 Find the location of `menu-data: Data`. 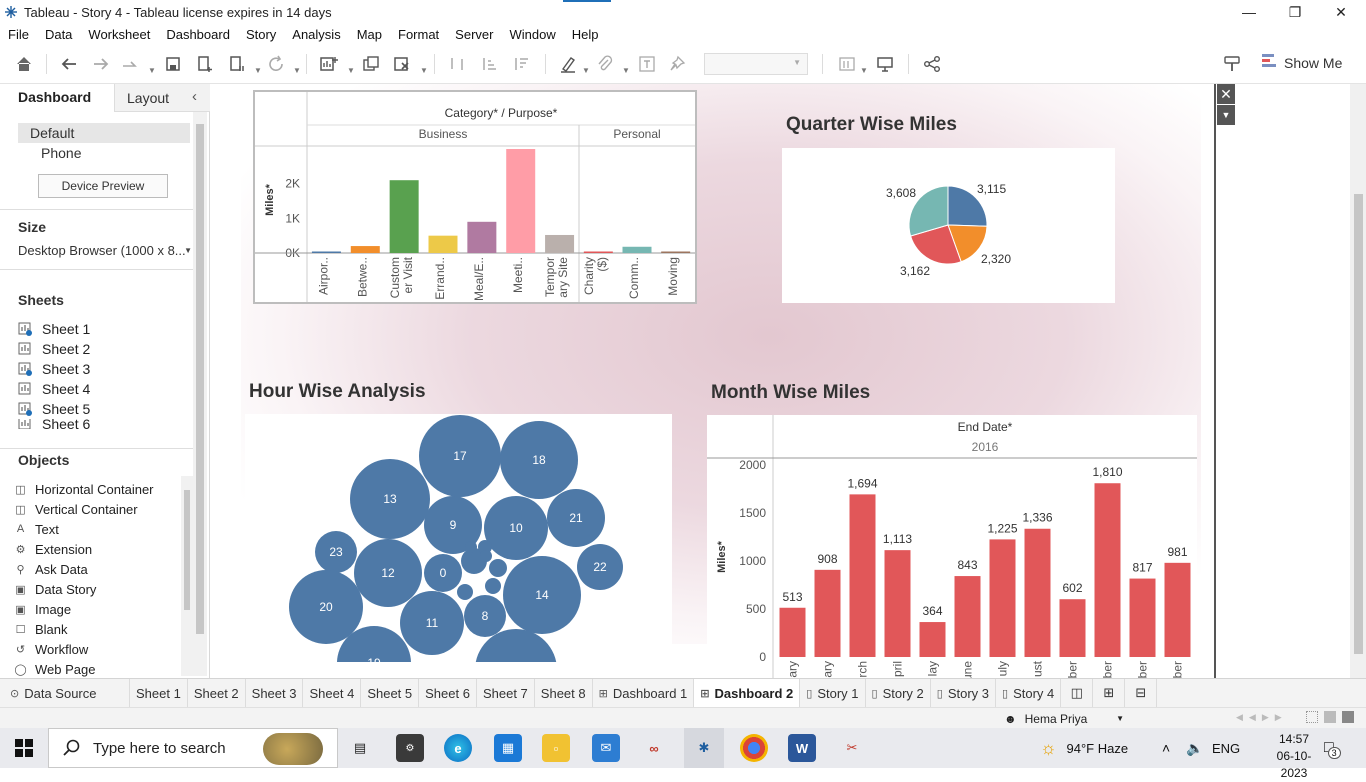

menu-data: Data is located at coordinates (58, 34).